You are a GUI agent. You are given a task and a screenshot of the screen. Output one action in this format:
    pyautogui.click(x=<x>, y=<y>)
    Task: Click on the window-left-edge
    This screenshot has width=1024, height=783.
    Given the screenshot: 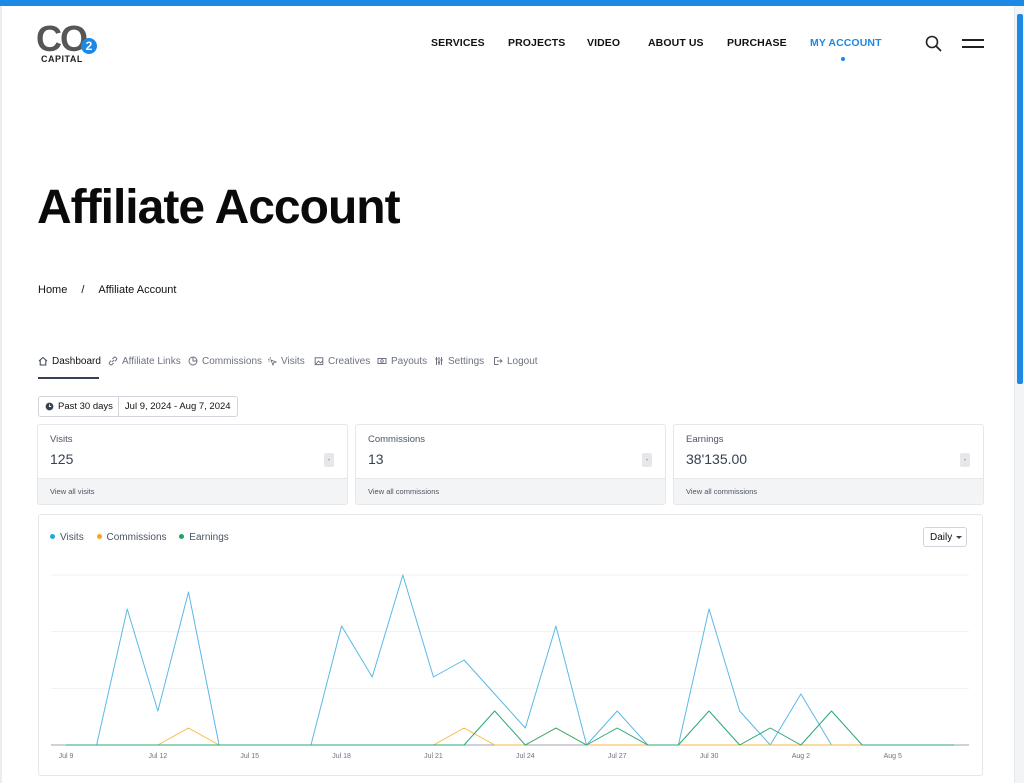 What is the action you would take?
    pyautogui.click(x=1, y=394)
    